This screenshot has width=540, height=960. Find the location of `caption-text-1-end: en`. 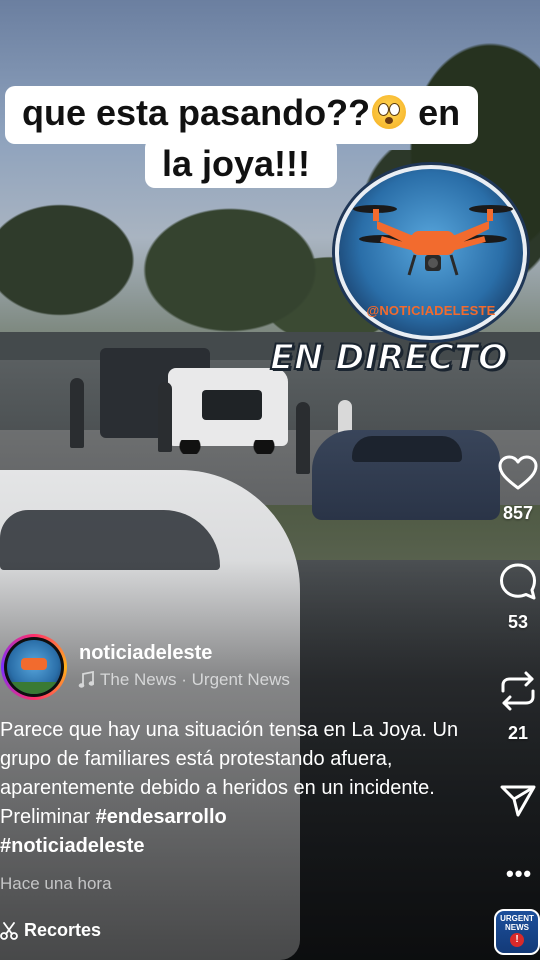

caption-text-1-end: en is located at coordinates (439, 112).